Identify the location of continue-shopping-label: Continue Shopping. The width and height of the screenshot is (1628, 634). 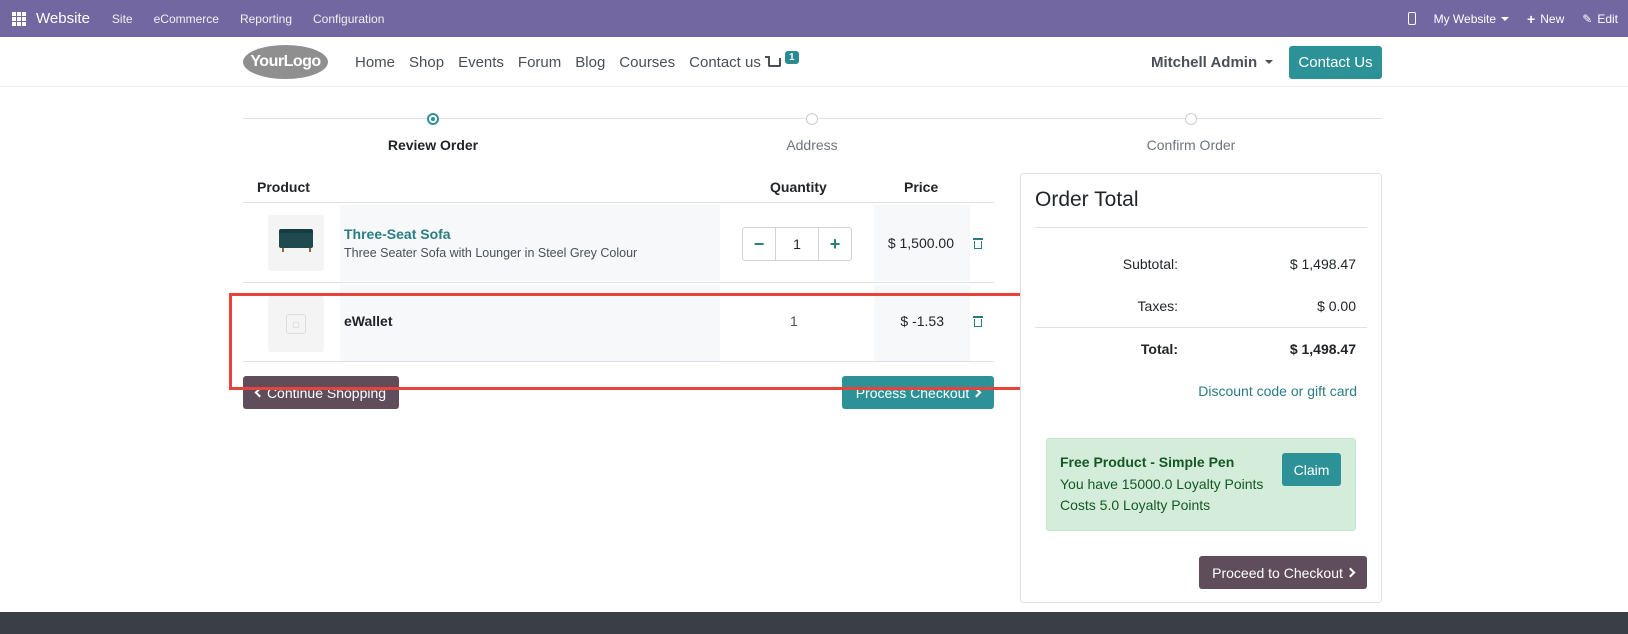
(326, 392).